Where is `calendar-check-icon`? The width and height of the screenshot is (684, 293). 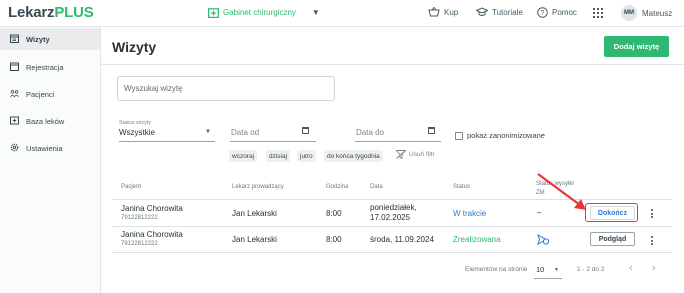 calendar-check-icon is located at coordinates (14, 38).